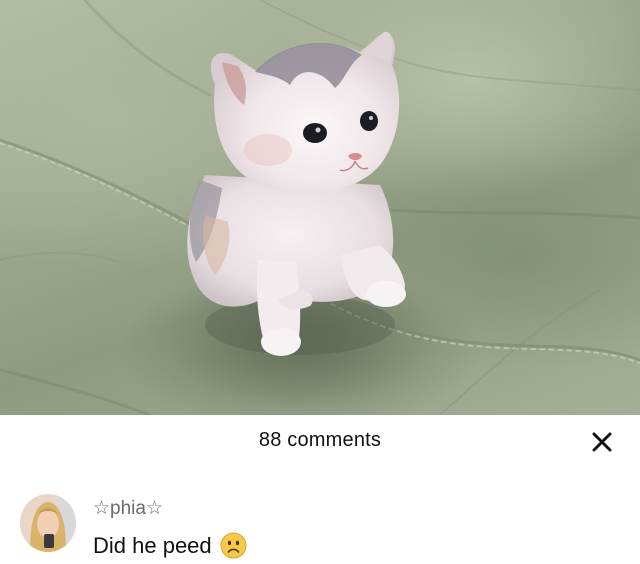 The height and width of the screenshot is (564, 640). What do you see at coordinates (320, 440) in the screenshot?
I see `comments-count-title: 88 comments` at bounding box center [320, 440].